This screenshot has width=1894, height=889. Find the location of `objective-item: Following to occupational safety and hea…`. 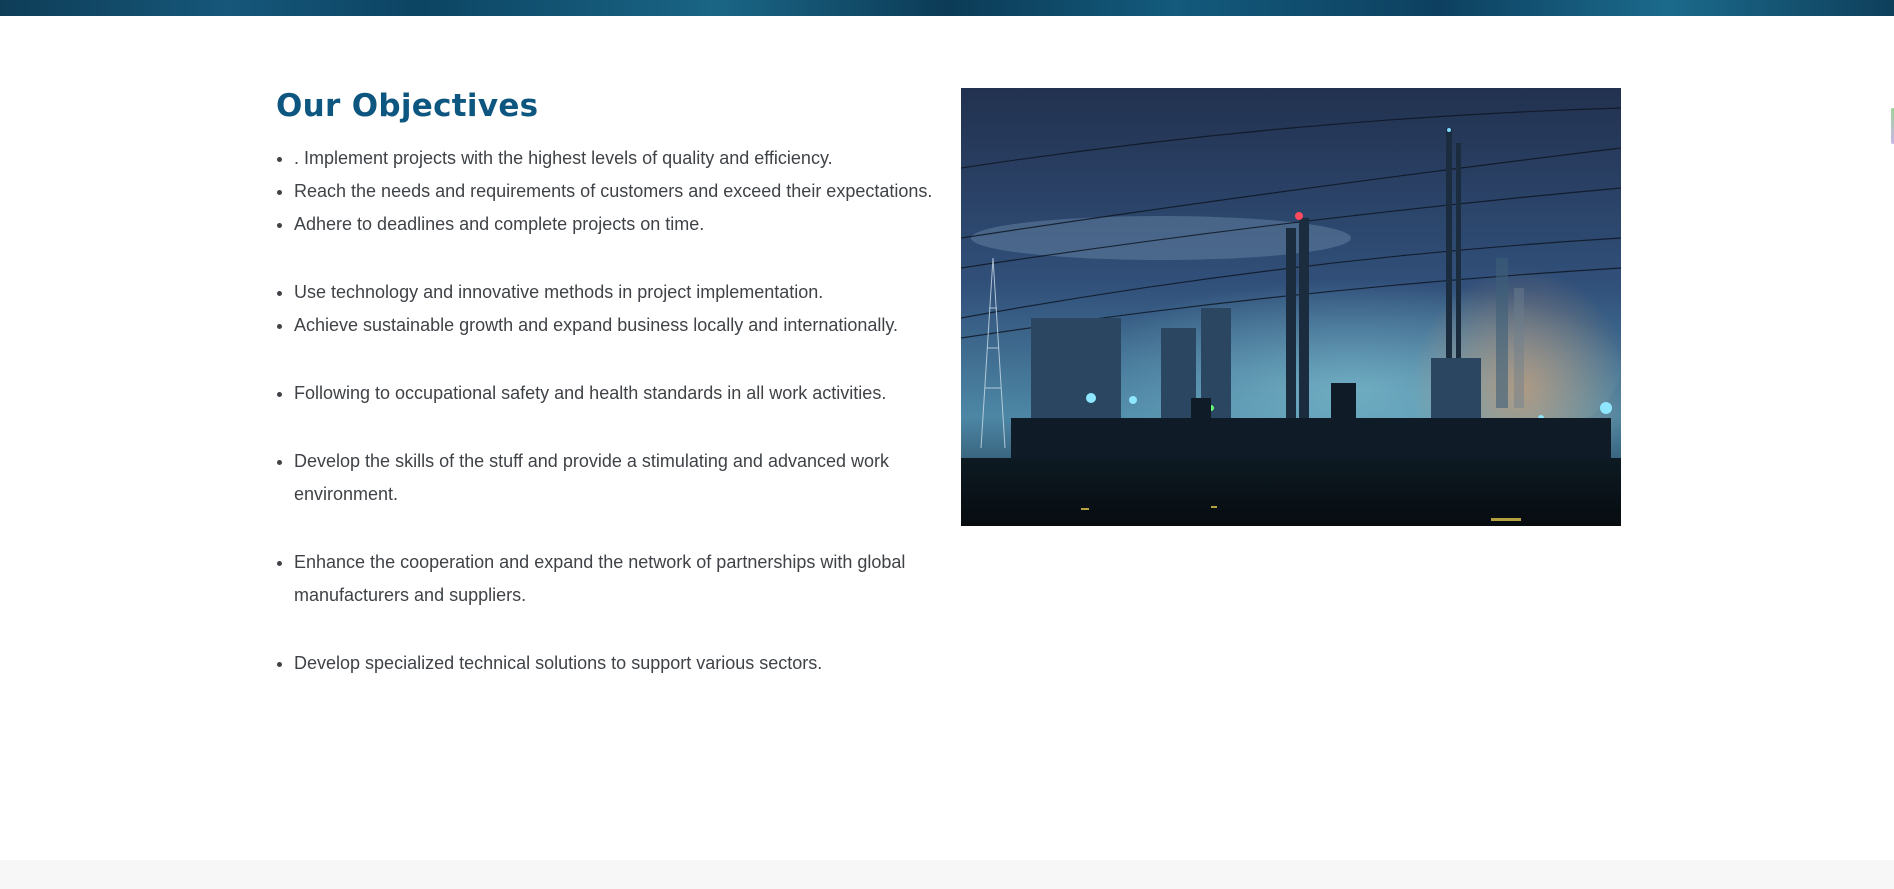

objective-item: Following to occupational safety and hea… is located at coordinates (620, 393).